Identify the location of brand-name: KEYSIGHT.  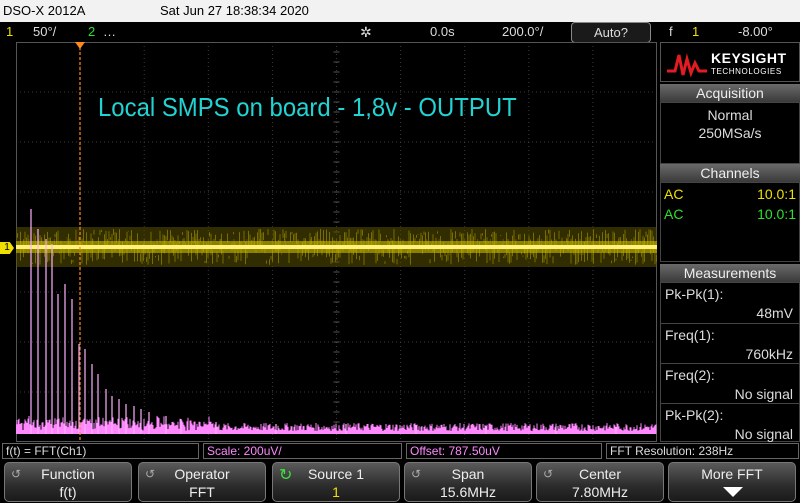
(749, 58).